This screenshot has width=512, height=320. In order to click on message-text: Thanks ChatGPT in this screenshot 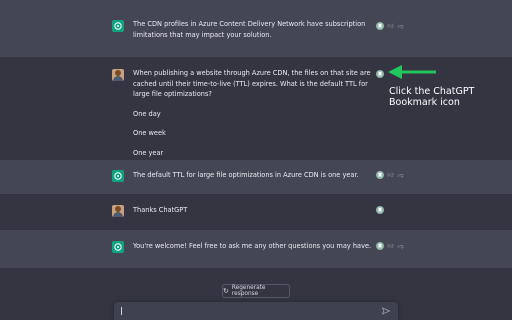, I will do `click(255, 210)`.